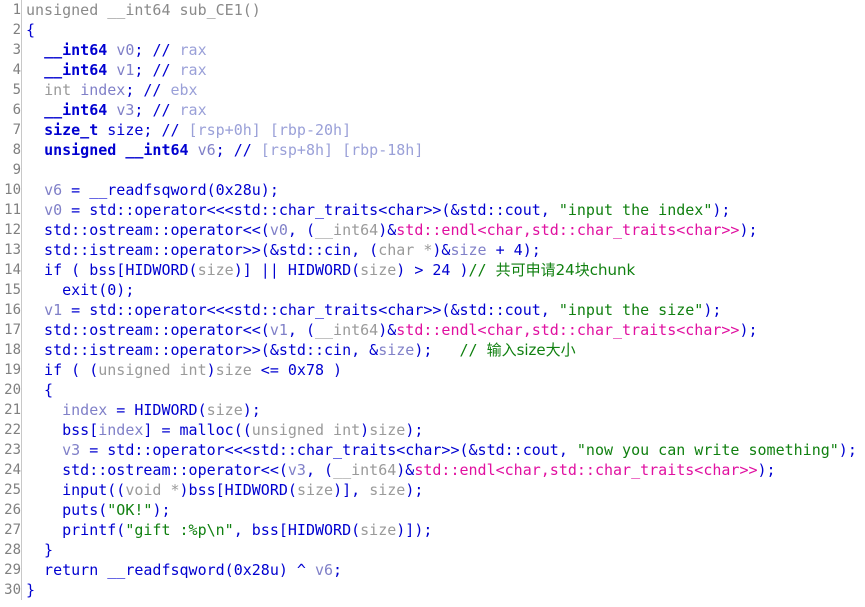 The image size is (865, 607). I want to click on code-line-content: unsigned __int64 sub_CE1(), so click(443, 10).